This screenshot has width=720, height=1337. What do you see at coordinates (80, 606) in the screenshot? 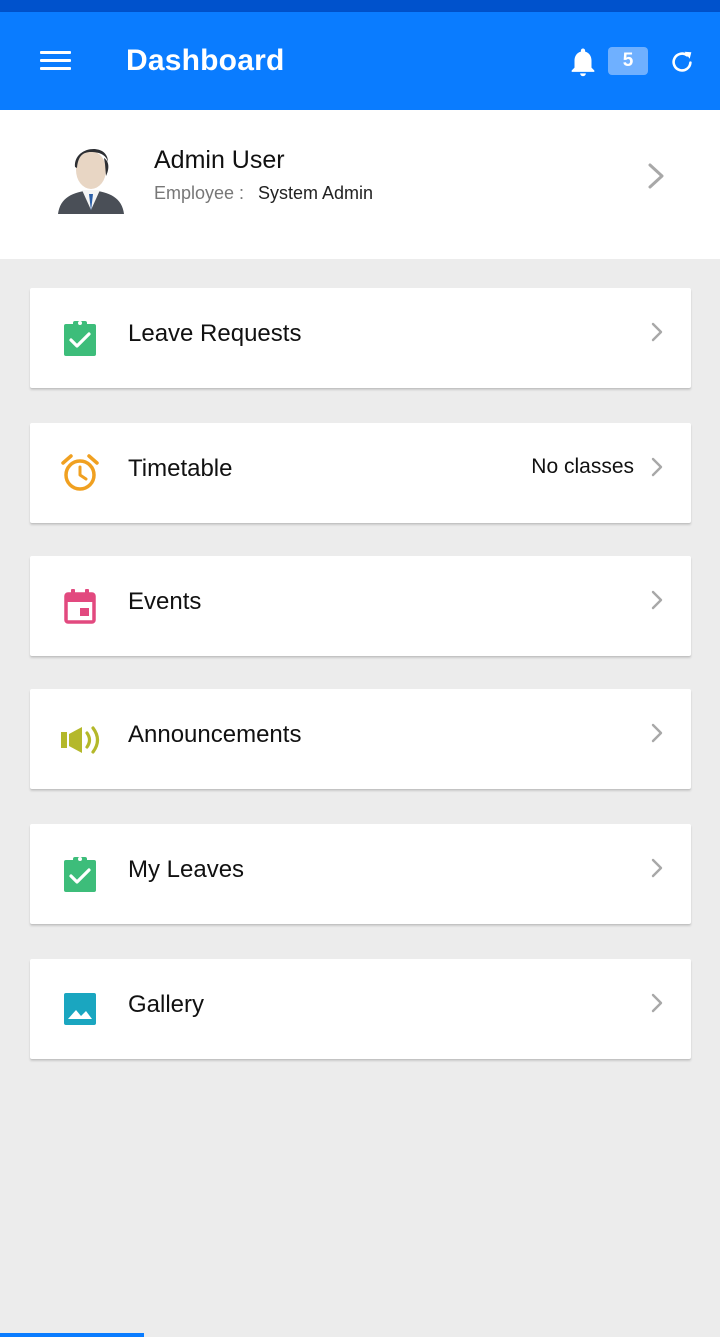
I see `calendar-icon` at bounding box center [80, 606].